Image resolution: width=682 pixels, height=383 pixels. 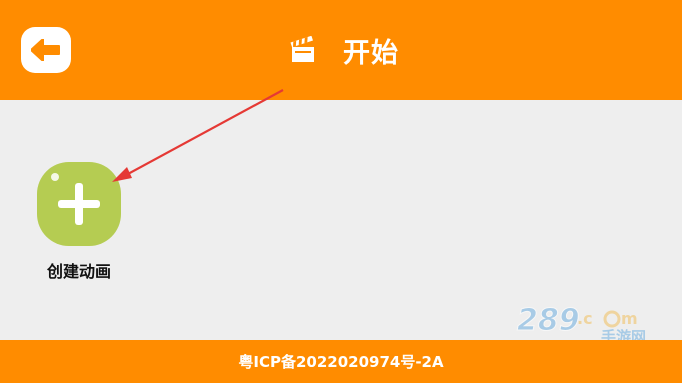 I want to click on back-button, so click(x=46, y=50).